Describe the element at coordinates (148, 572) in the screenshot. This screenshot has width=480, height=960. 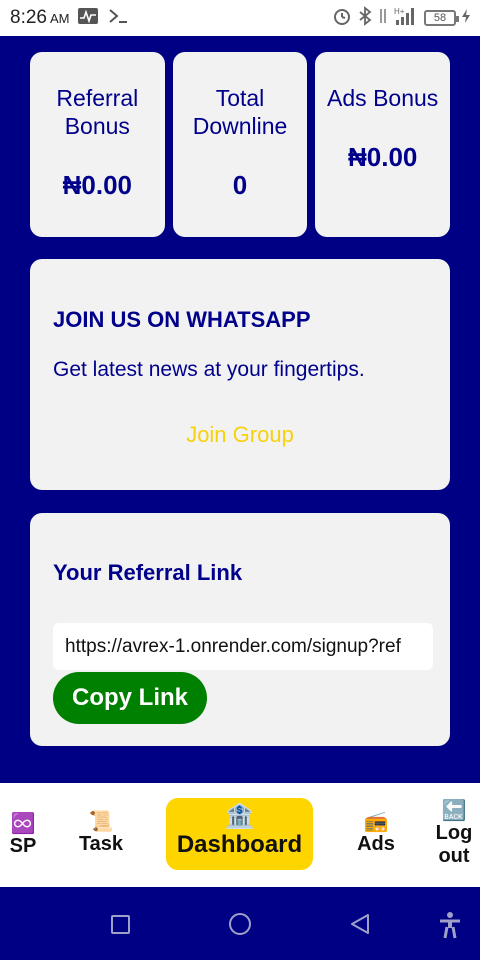
I see `referral-title: Your Referral Link` at that location.